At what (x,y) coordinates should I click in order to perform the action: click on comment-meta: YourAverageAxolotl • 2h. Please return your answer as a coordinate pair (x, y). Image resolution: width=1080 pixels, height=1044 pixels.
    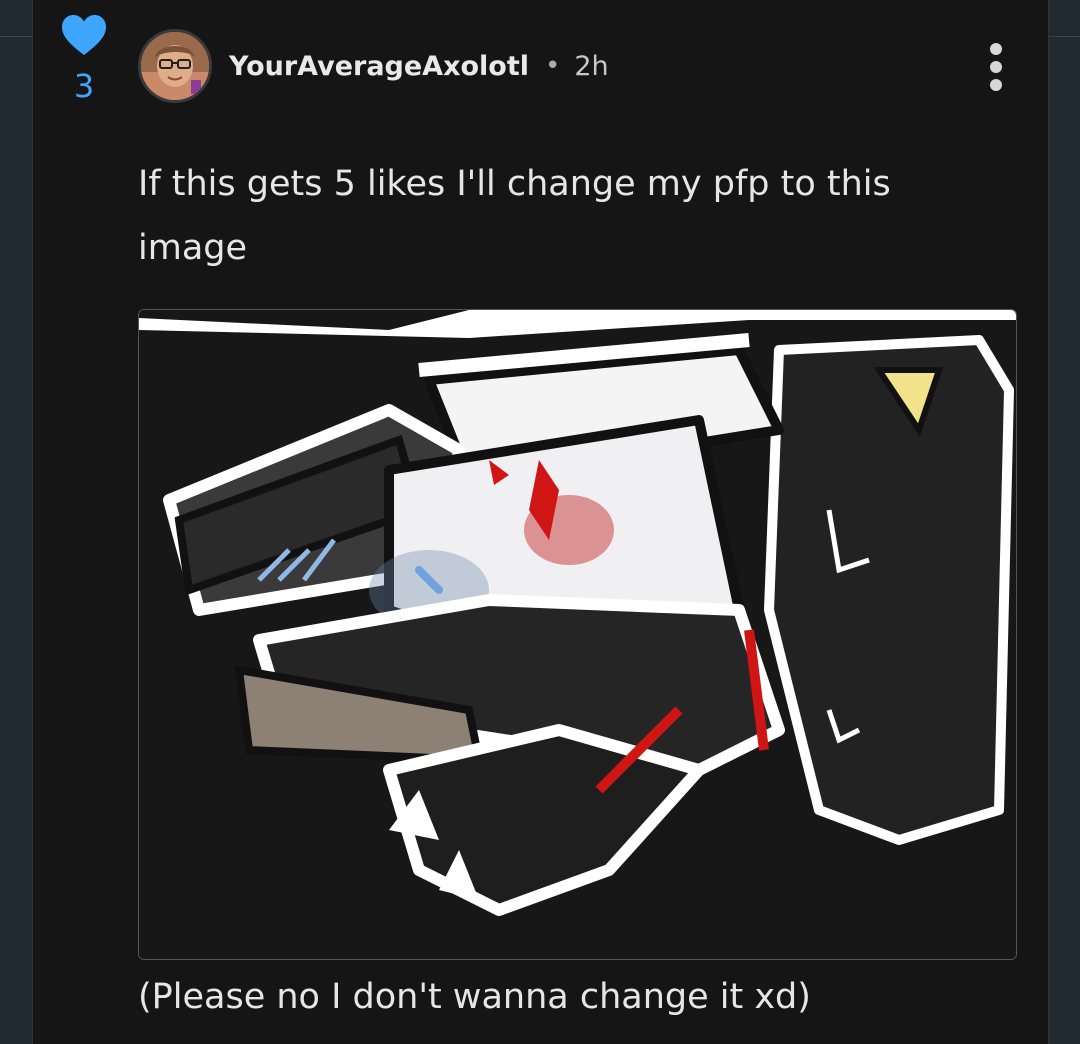
    Looking at the image, I should click on (419, 66).